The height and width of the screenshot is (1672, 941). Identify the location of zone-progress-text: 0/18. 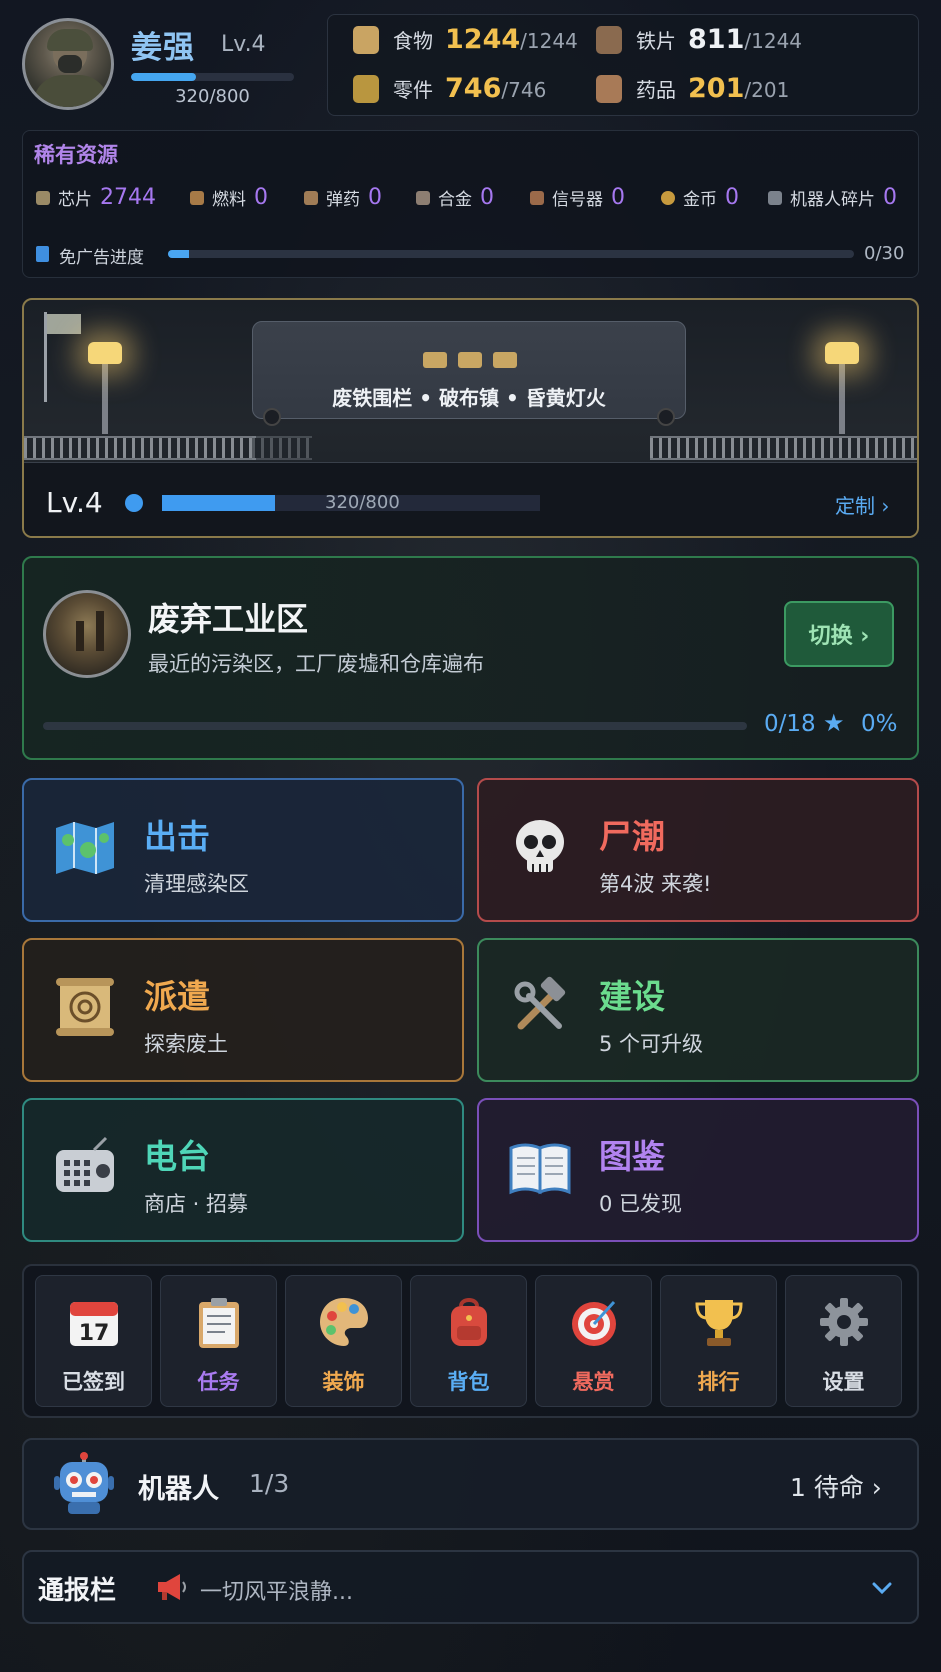
(790, 724).